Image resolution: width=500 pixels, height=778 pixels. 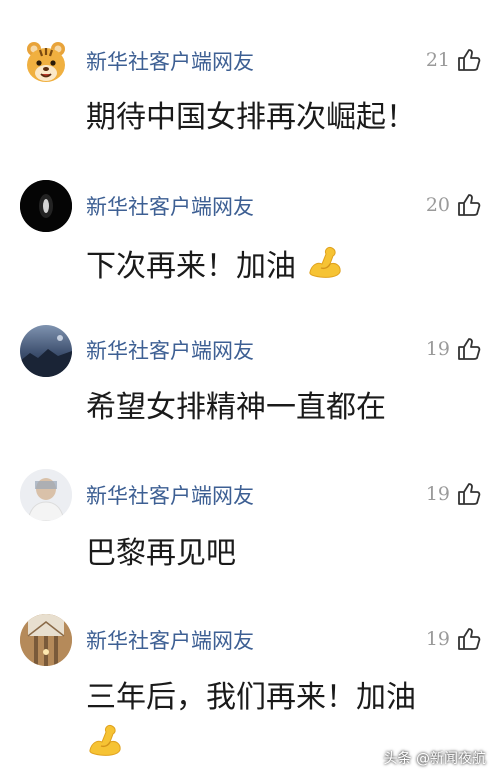 I want to click on comment-text-content: 希望女排精神一直都在, so click(x=236, y=407).